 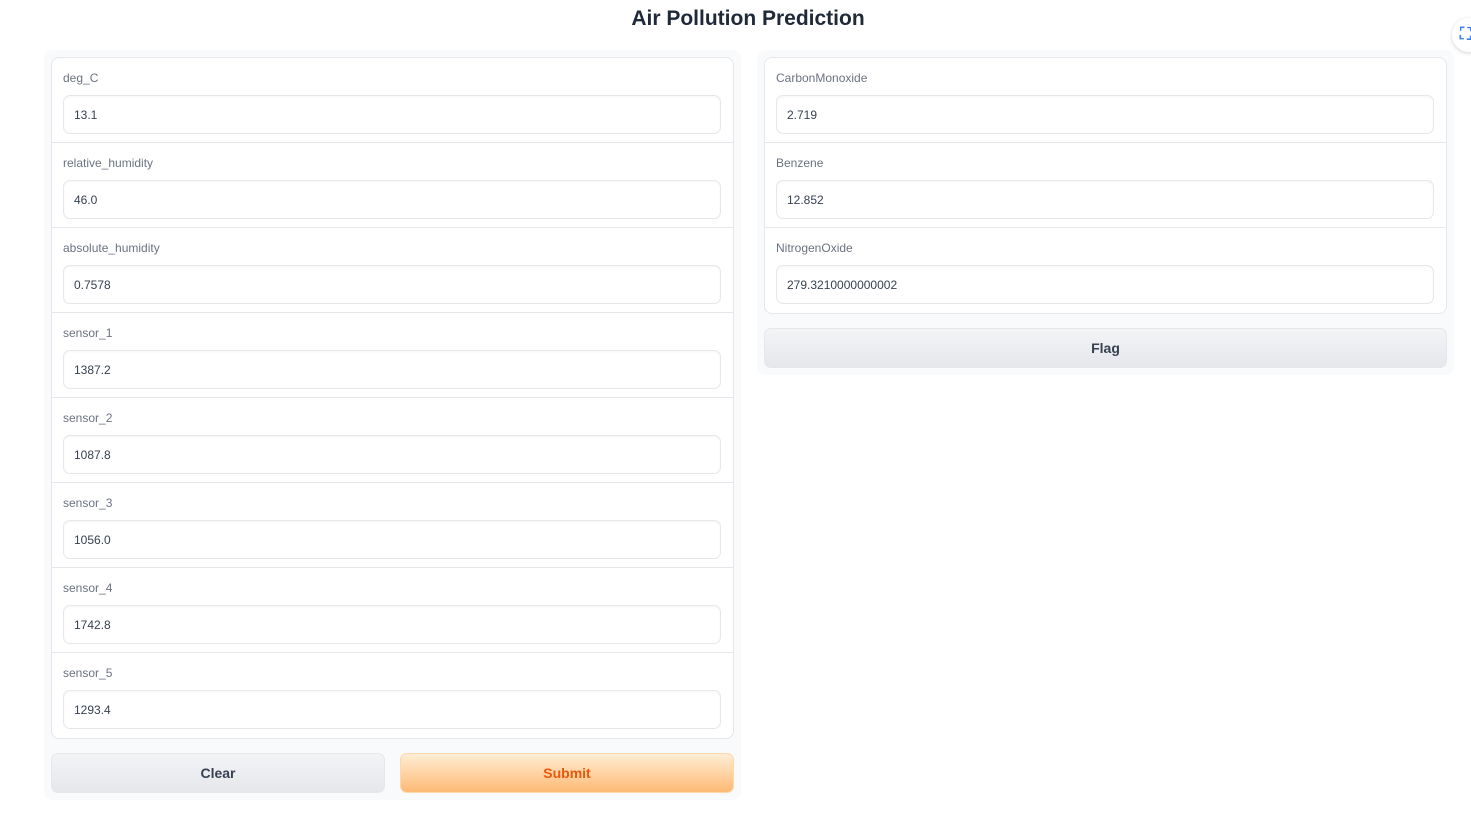 I want to click on nitrogen-oxide-output, so click(x=1105, y=284).